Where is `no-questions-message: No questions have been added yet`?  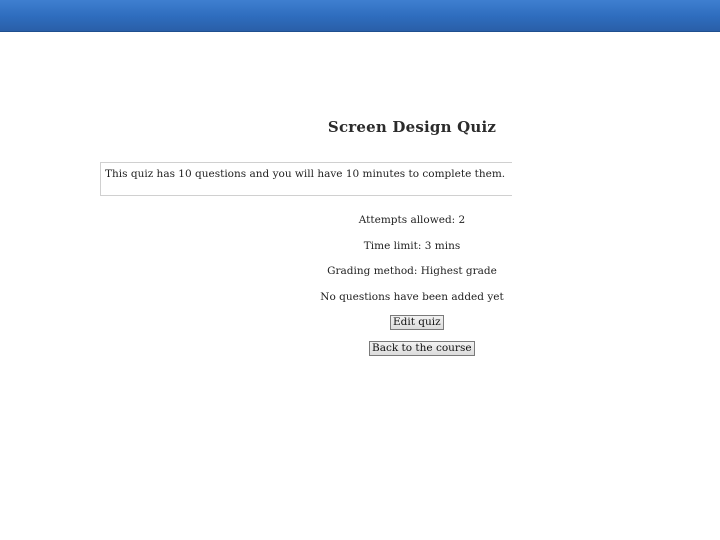
no-questions-message: No questions have been added yet is located at coordinates (412, 297).